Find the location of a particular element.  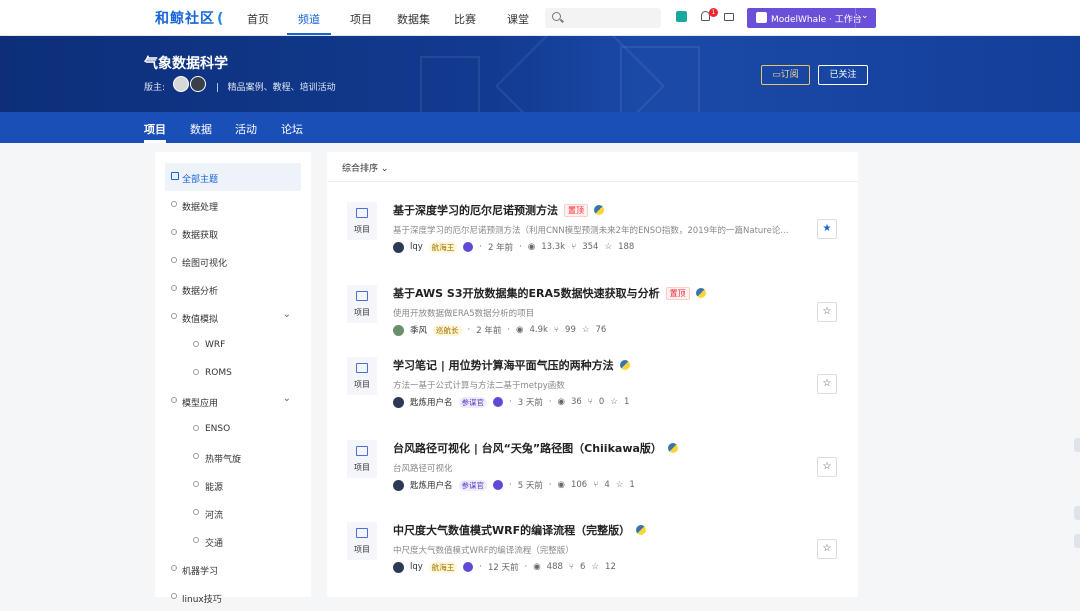

star-button: ★ is located at coordinates (827, 229).